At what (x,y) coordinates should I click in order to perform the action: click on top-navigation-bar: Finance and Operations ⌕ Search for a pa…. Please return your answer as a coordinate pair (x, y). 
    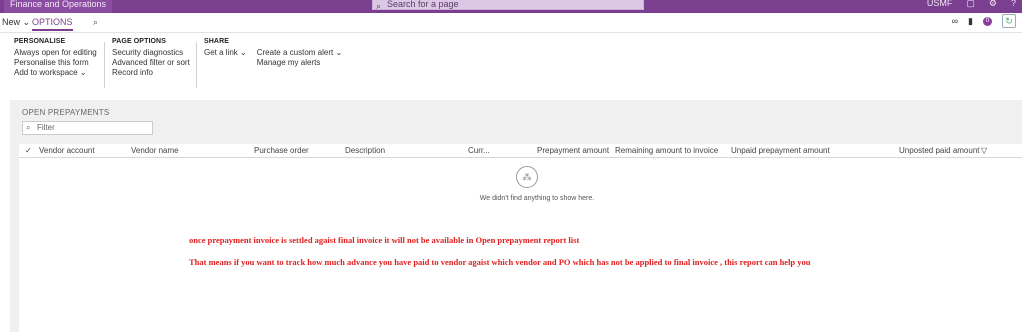
    Looking at the image, I should click on (511, 6).